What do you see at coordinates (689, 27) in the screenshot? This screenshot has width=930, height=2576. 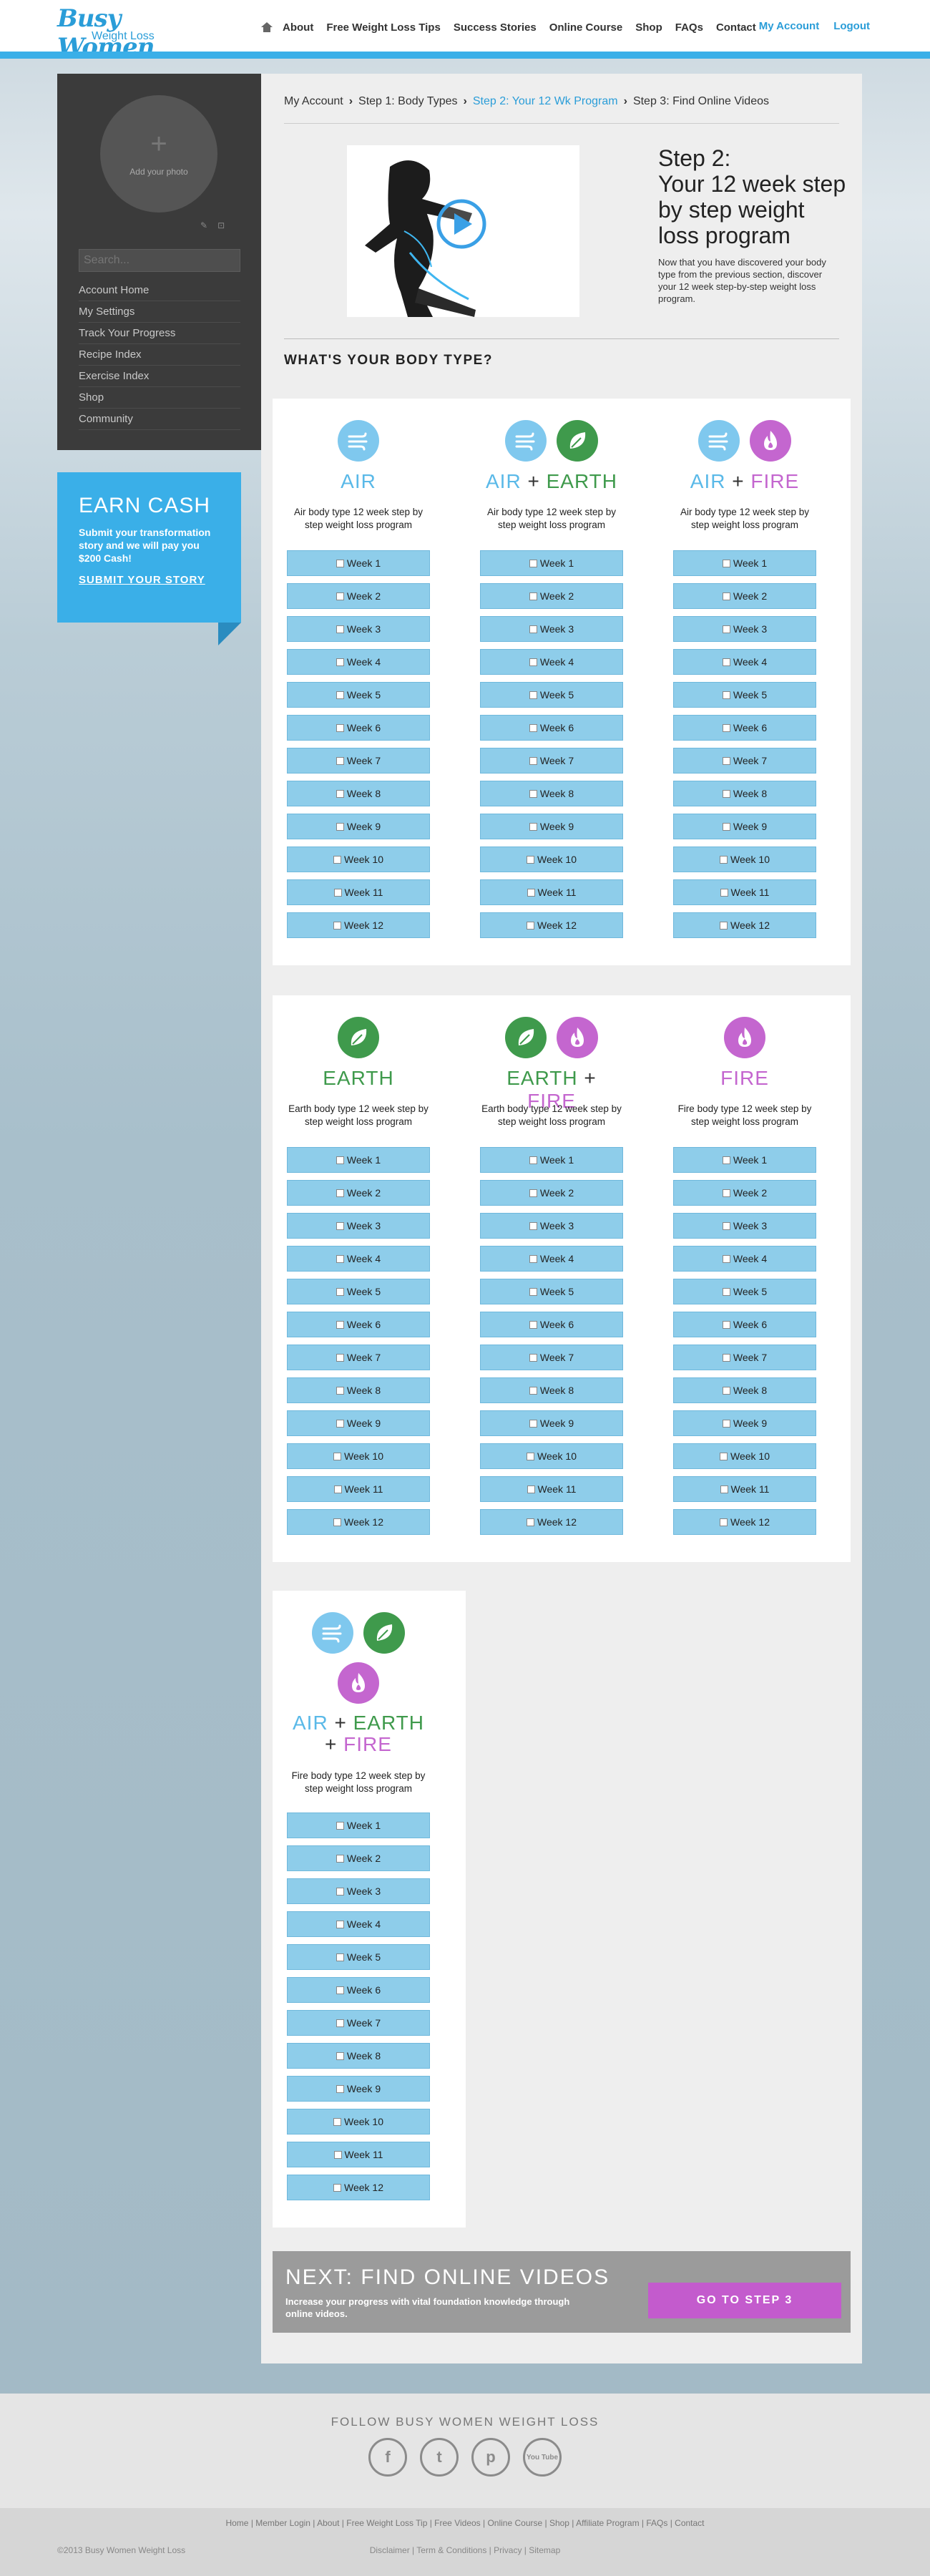 I see `nav-faqs: FAQs` at bounding box center [689, 27].